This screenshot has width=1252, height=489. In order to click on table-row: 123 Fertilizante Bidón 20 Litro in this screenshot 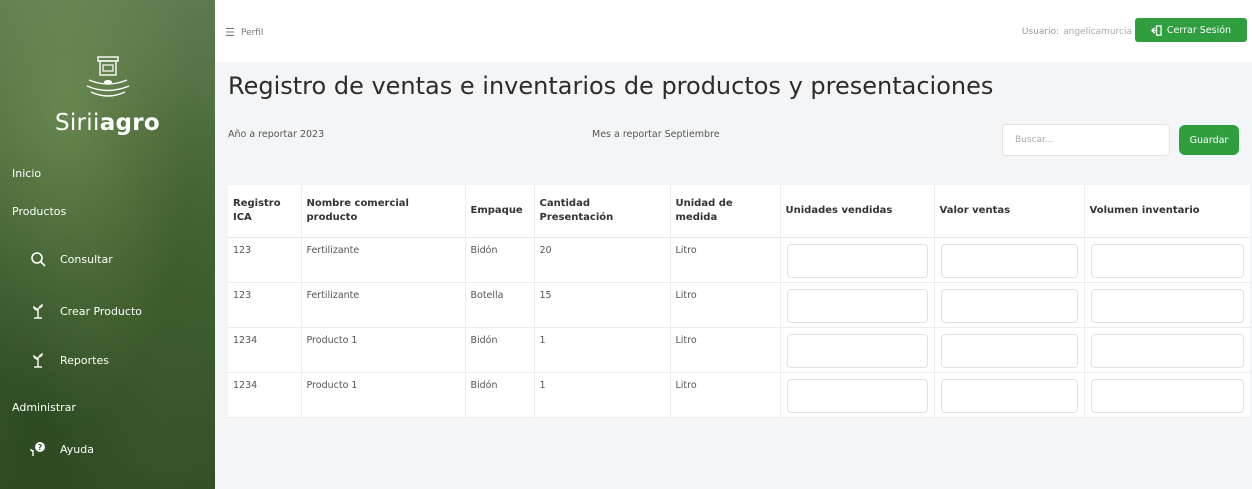, I will do `click(739, 260)`.